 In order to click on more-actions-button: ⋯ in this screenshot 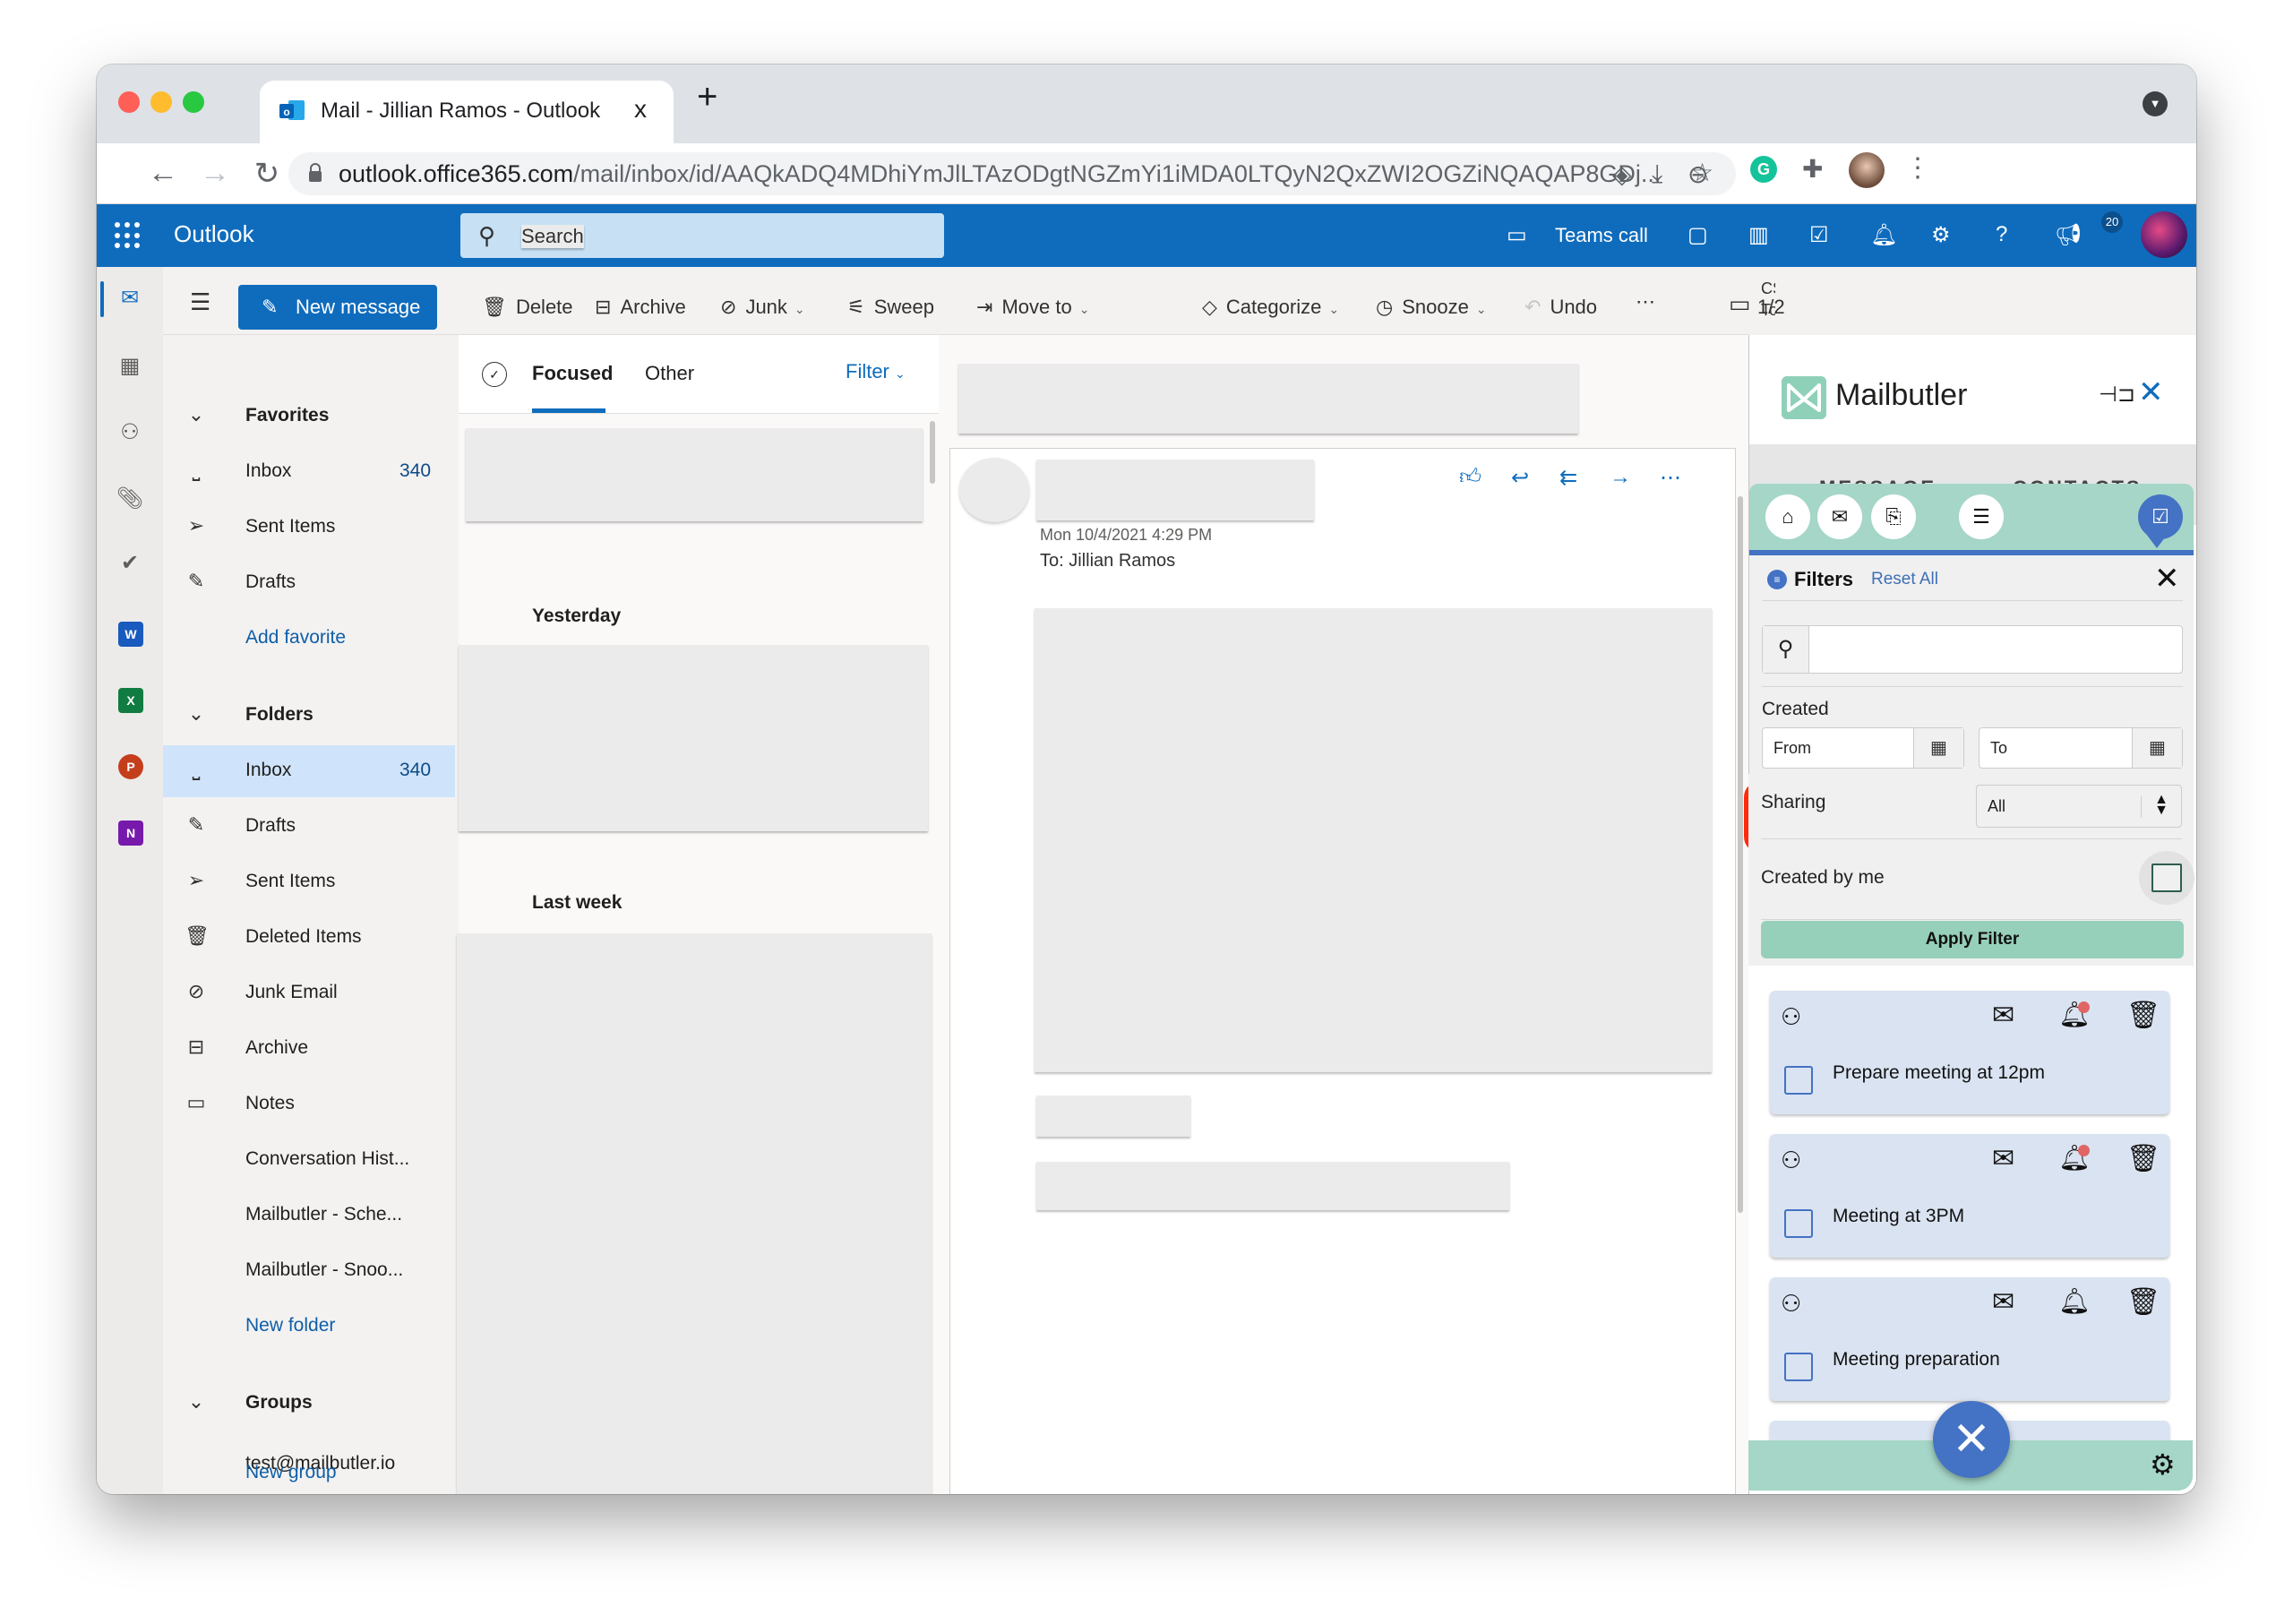, I will do `click(1645, 302)`.